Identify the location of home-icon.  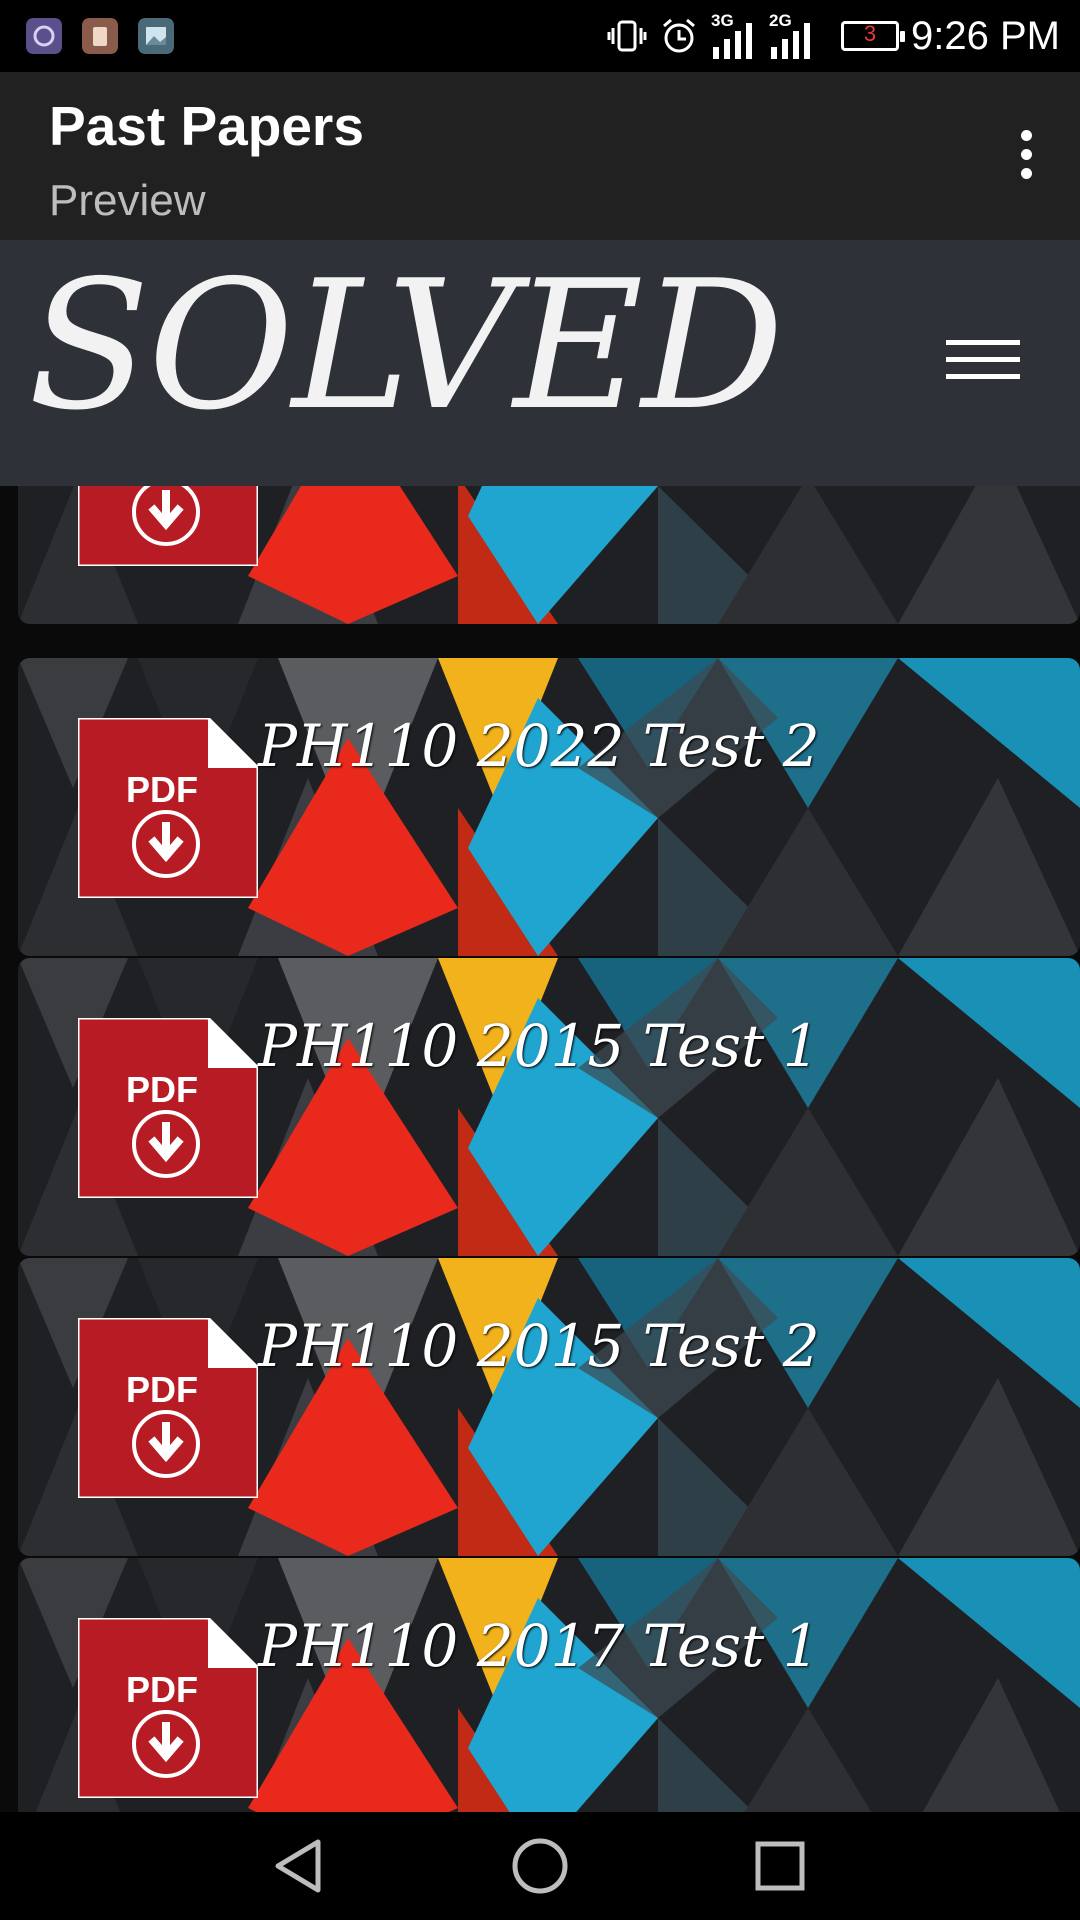
(540, 1866).